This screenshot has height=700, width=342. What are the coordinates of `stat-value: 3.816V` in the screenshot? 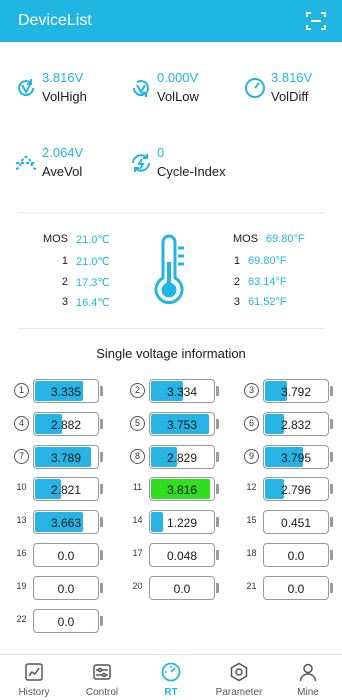 It's located at (63, 77).